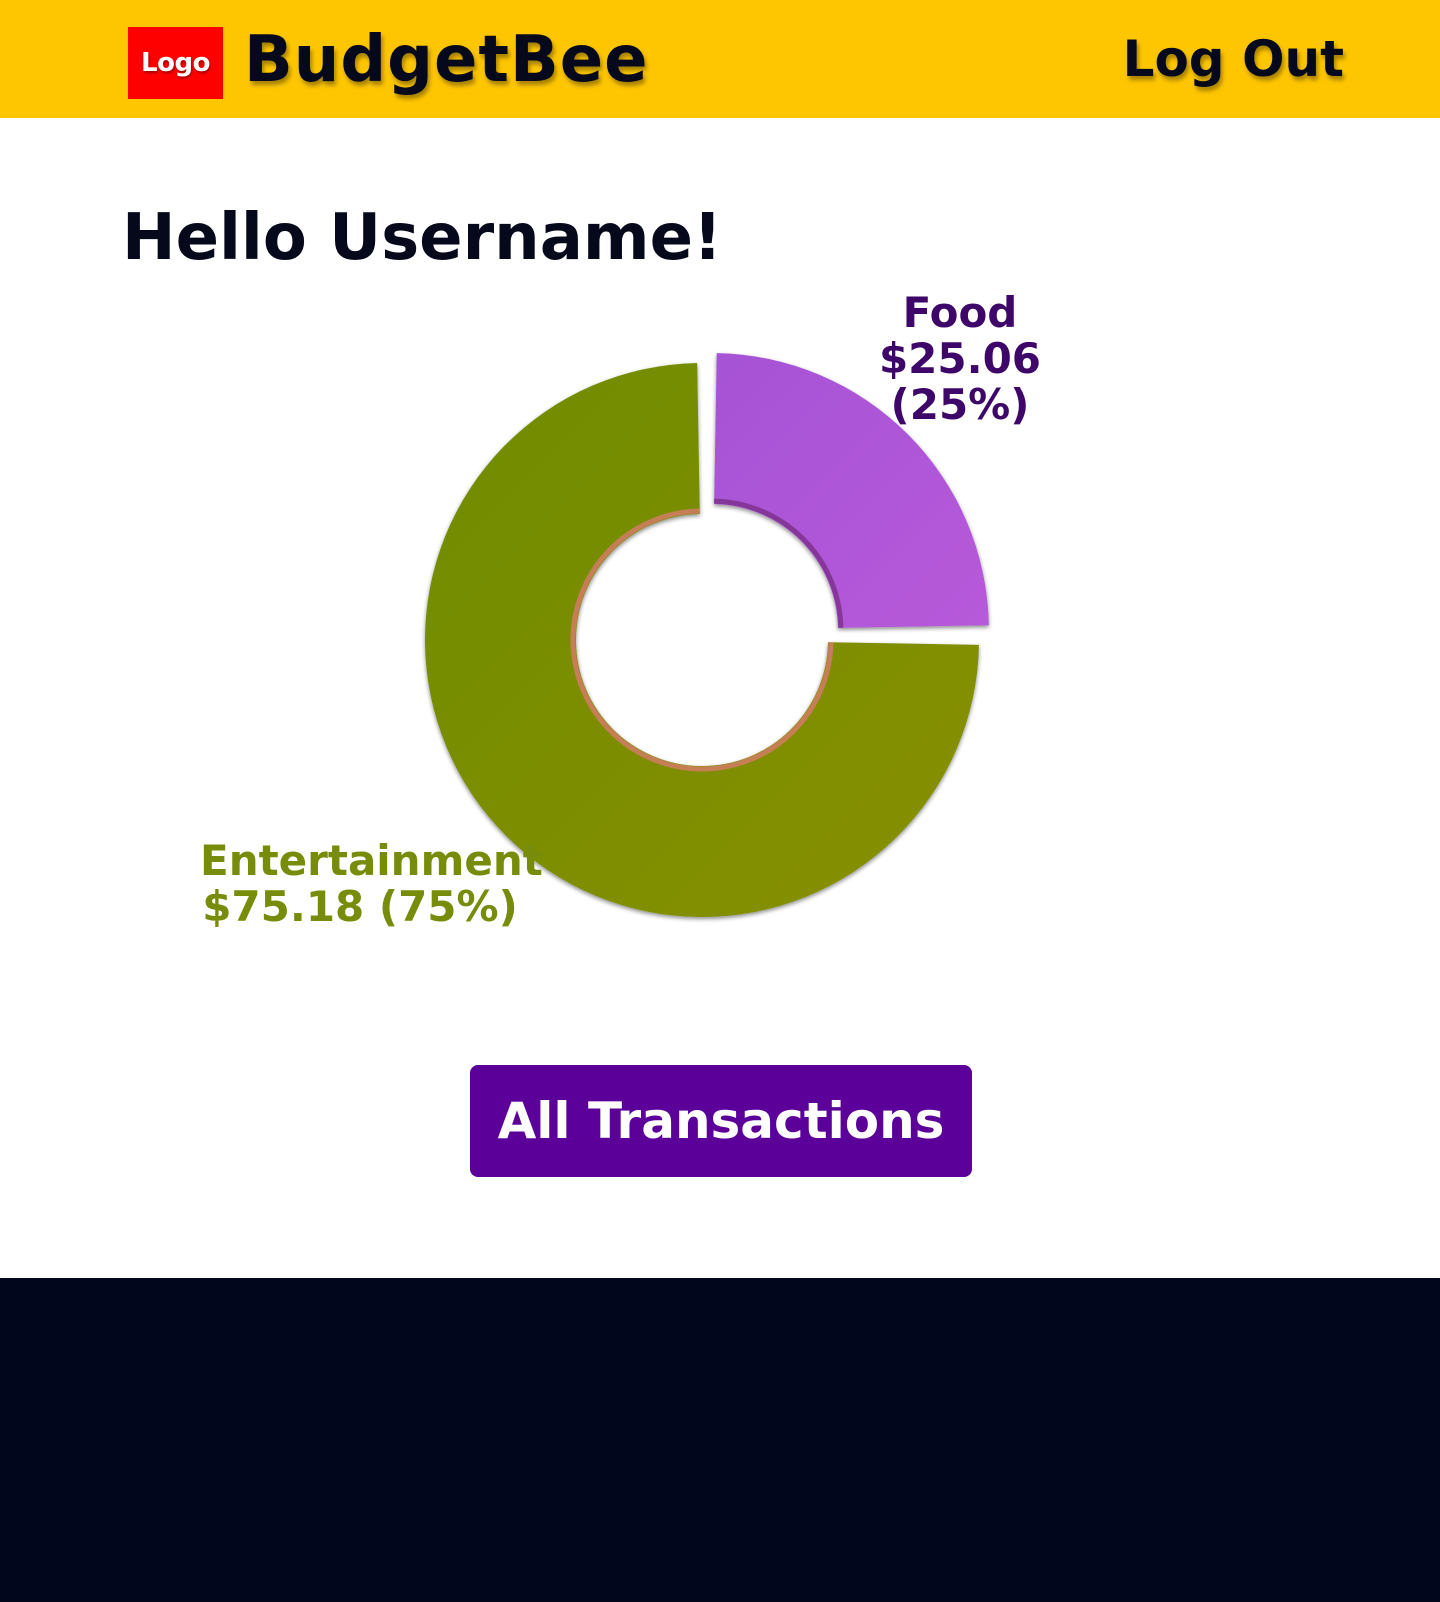 This screenshot has height=1602, width=1440. Describe the element at coordinates (960, 381) in the screenshot. I see `food-value-label: $25.06 (25%)` at that location.